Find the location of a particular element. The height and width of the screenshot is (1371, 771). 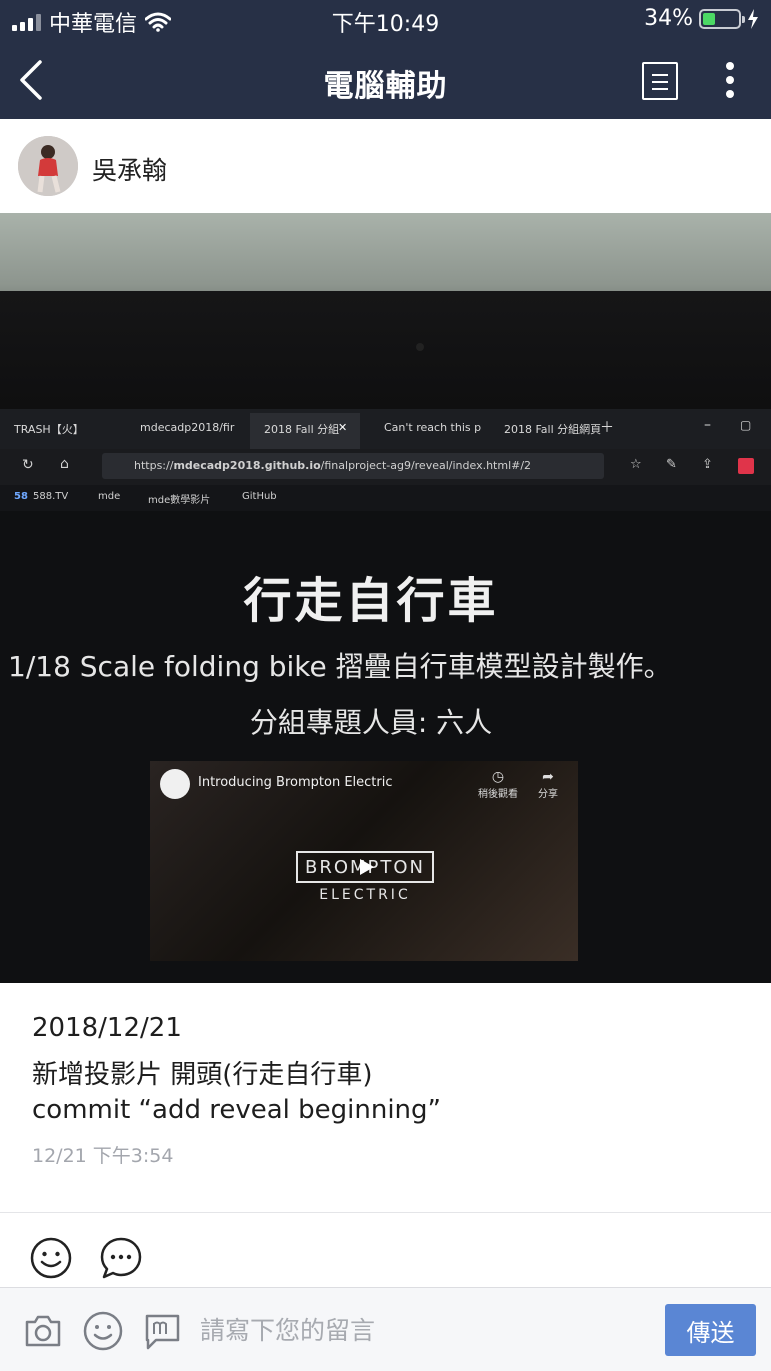

photo-slide-line1: 1/18 Scale folding bike 摺疊自行車模型設計製作。 is located at coordinates (340, 666).